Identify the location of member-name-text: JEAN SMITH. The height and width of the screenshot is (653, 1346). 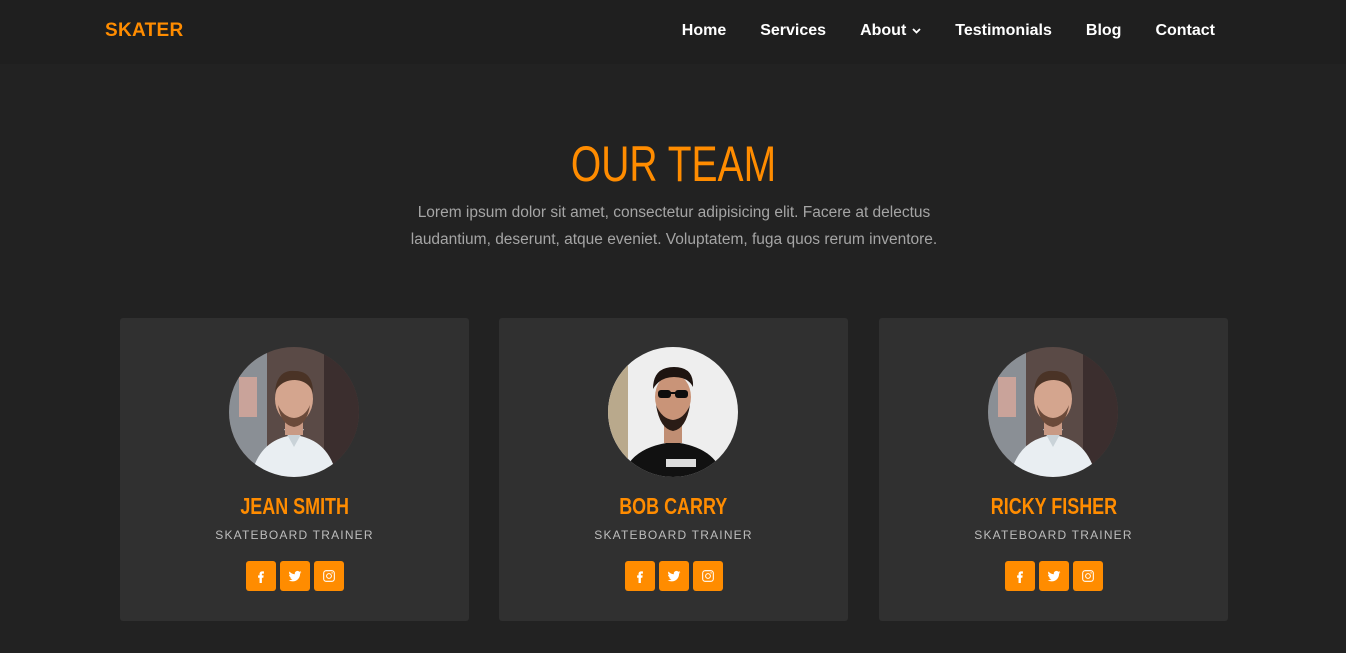
(294, 506).